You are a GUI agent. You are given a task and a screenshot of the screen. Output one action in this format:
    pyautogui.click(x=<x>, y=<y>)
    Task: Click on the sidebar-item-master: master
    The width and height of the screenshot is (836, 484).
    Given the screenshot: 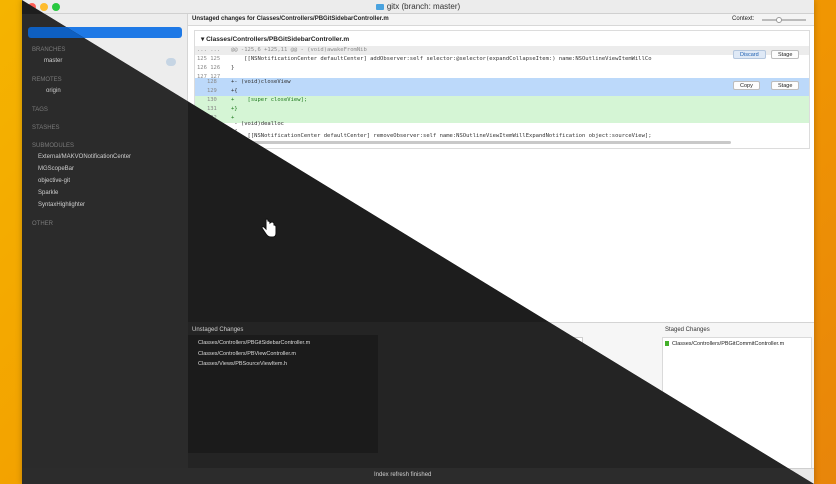 What is the action you would take?
    pyautogui.click(x=51, y=61)
    